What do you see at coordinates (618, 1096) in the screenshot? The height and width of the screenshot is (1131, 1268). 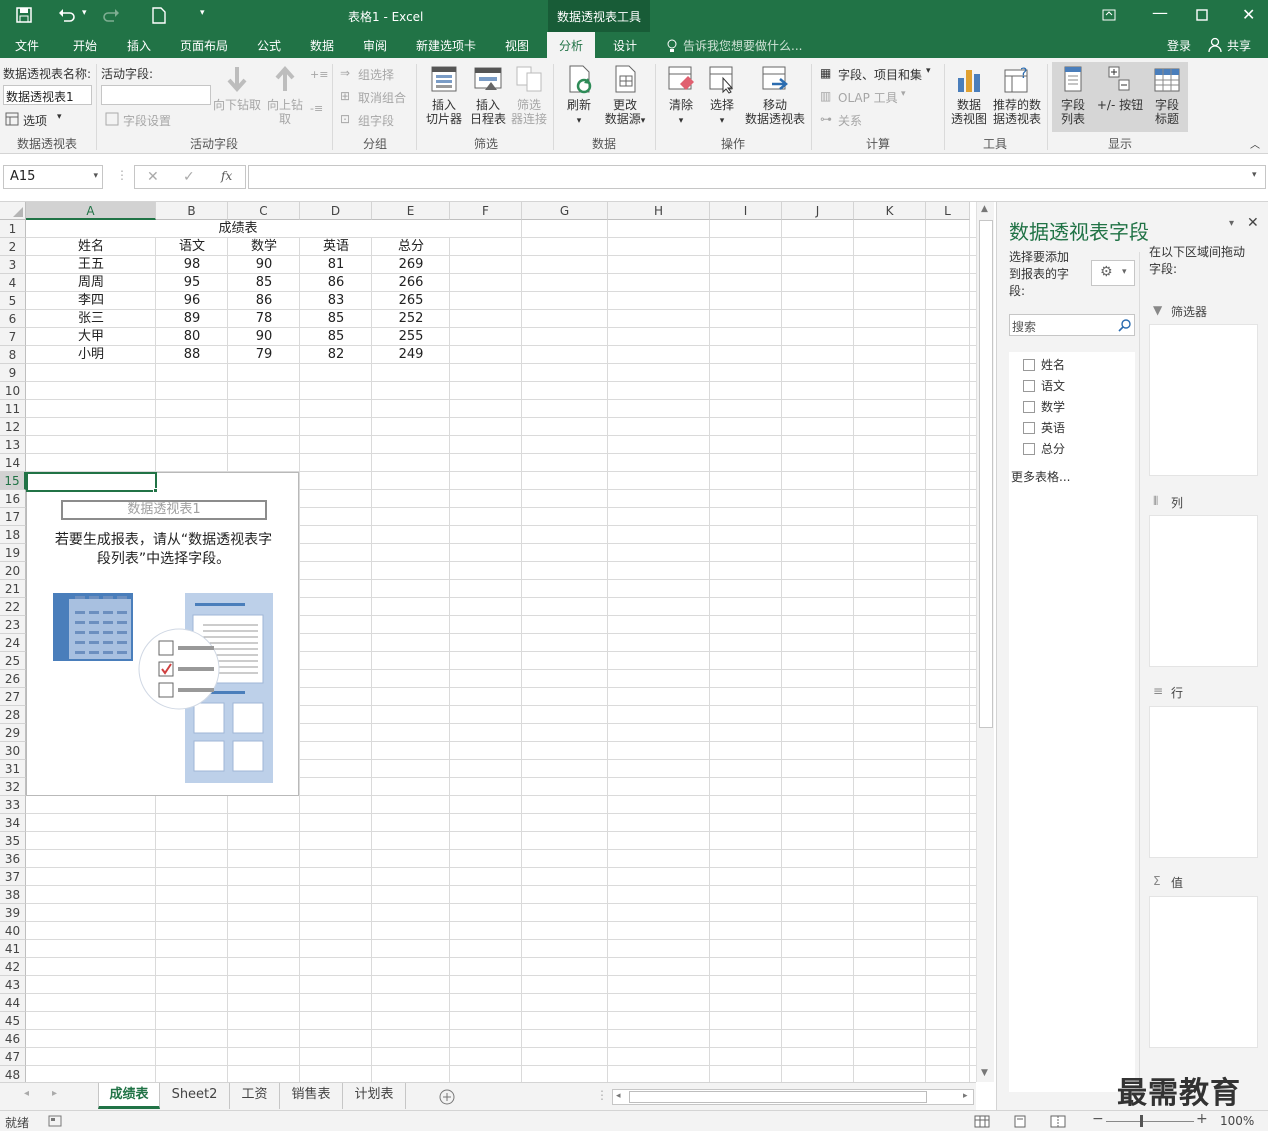 I see `scroll-left-icon: ◂` at bounding box center [618, 1096].